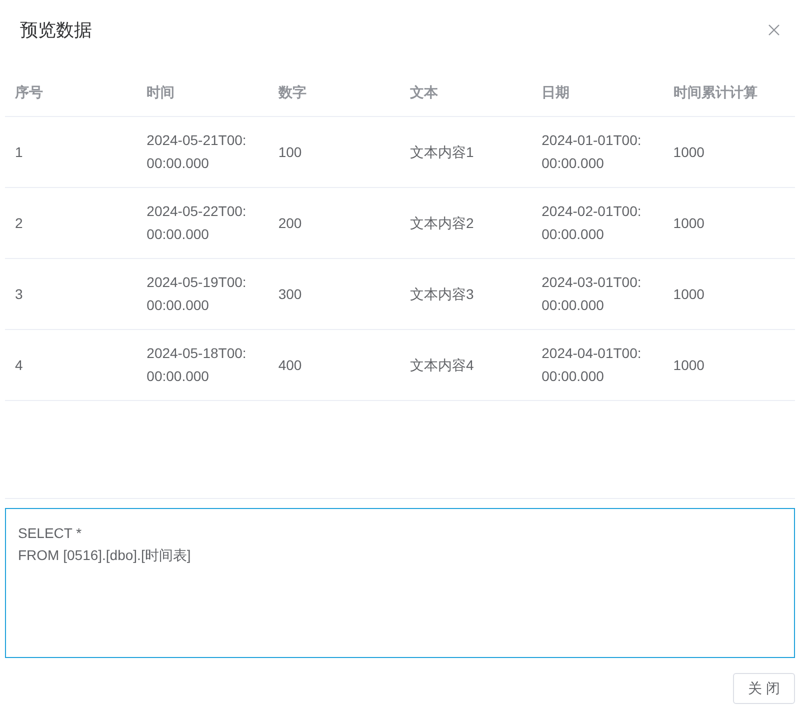  I want to click on table-cell: 100, so click(334, 152).